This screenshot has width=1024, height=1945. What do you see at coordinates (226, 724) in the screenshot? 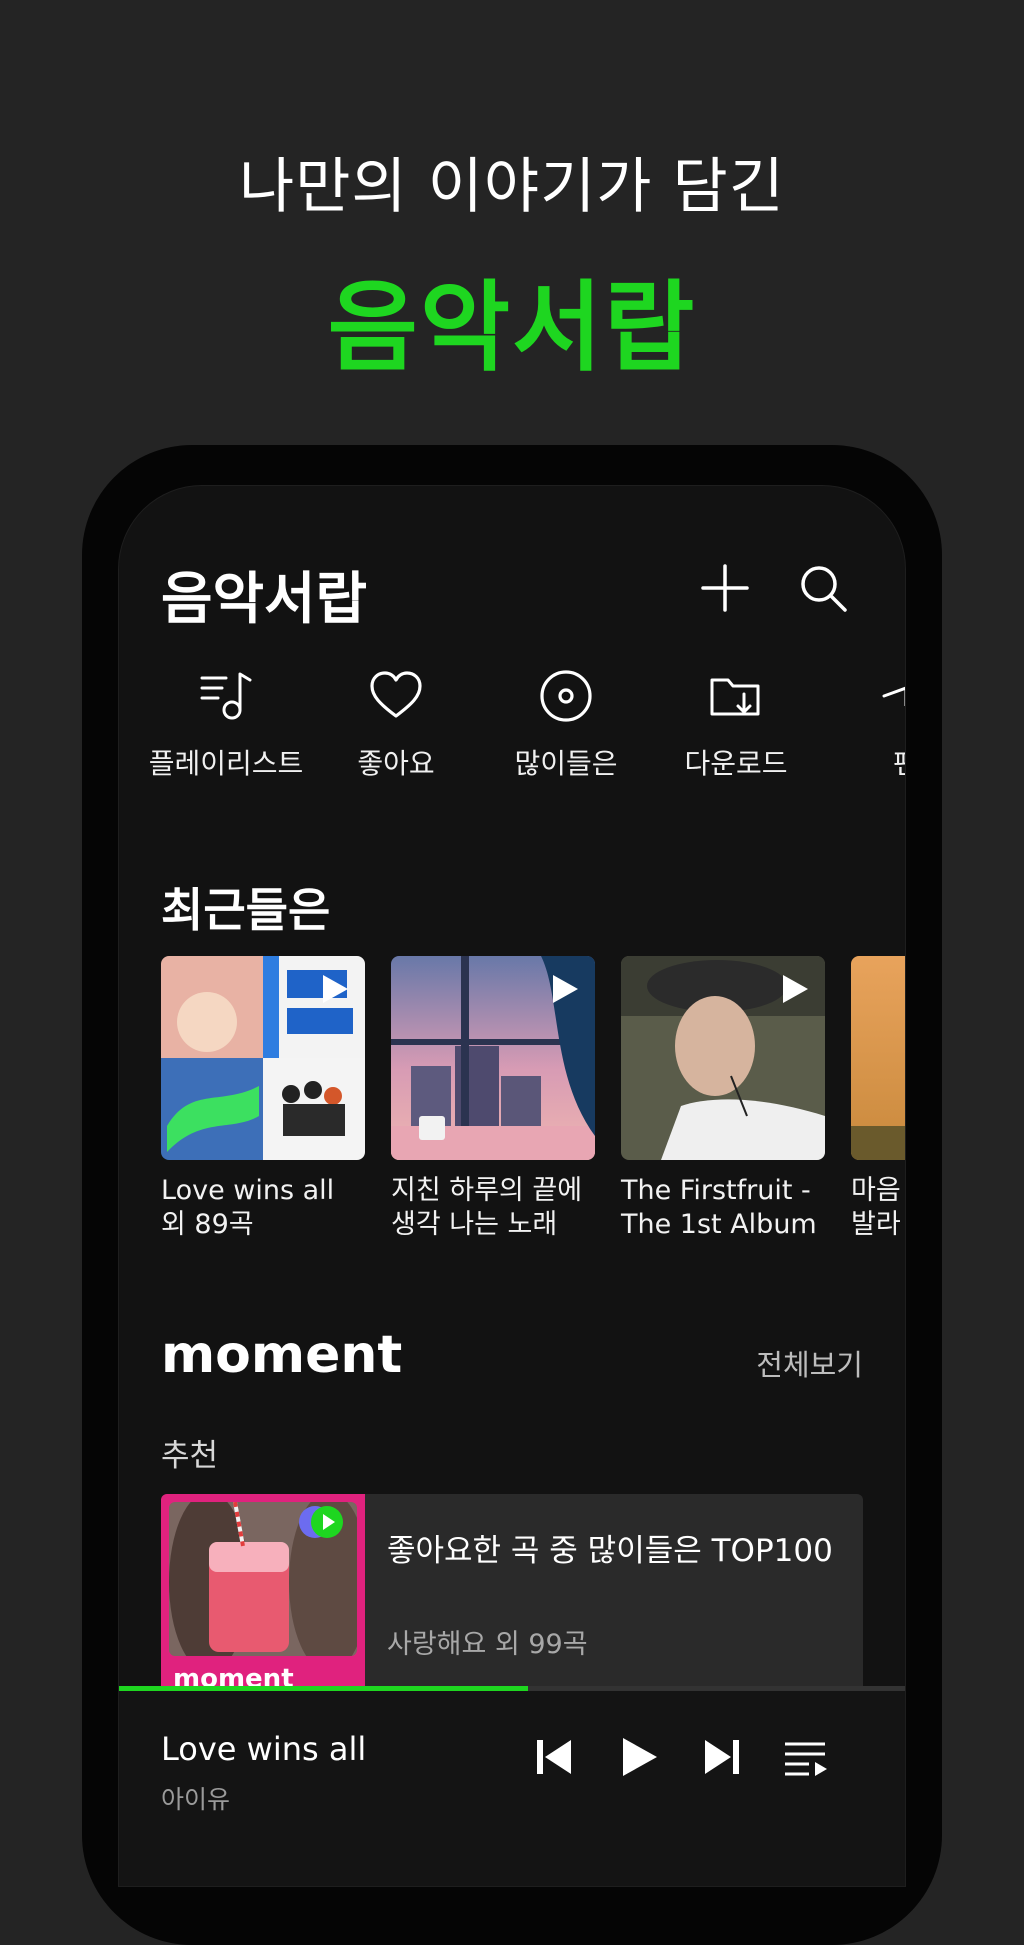
I see `quick-item-playlist: 플레이리스트` at bounding box center [226, 724].